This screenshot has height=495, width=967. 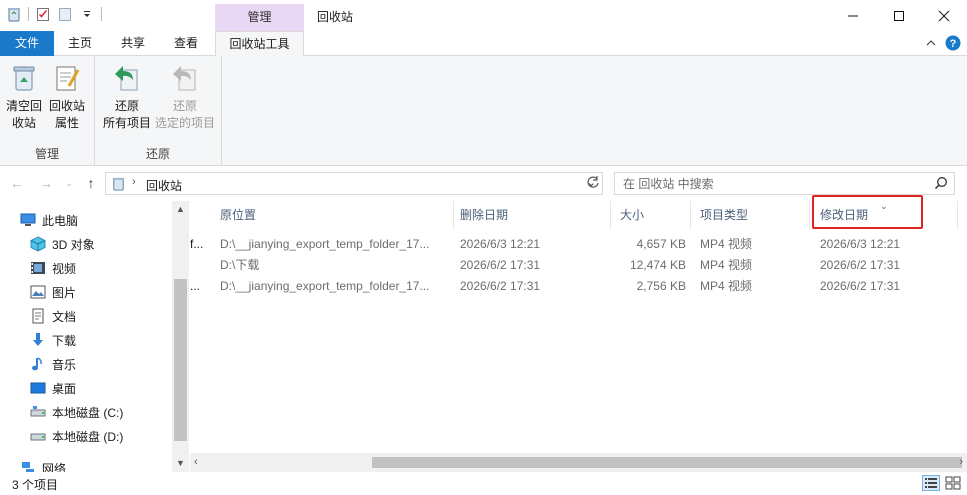 What do you see at coordinates (953, 484) in the screenshot?
I see `large-icons-view-icon` at bounding box center [953, 484].